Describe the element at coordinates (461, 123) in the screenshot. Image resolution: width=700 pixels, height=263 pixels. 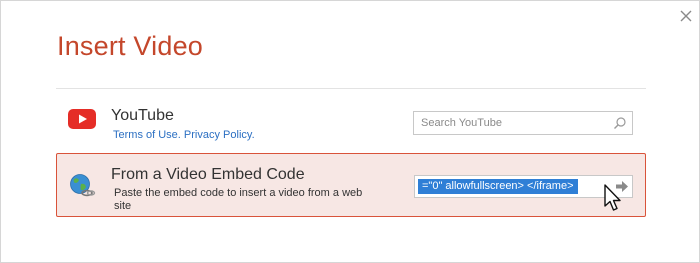
I see `search-placeholder: Search YouTube` at that location.